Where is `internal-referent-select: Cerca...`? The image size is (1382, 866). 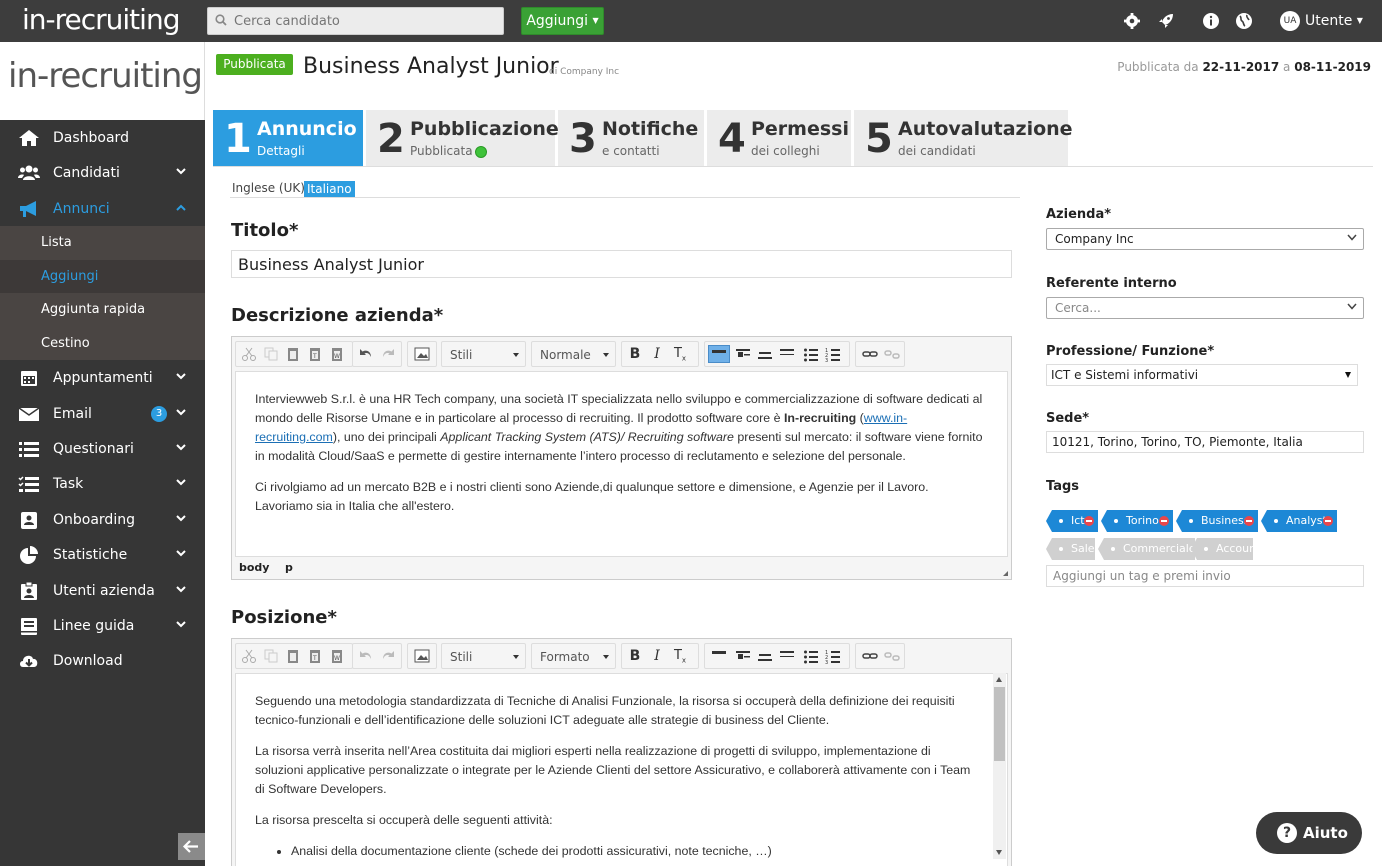
internal-referent-select: Cerca... is located at coordinates (1205, 308).